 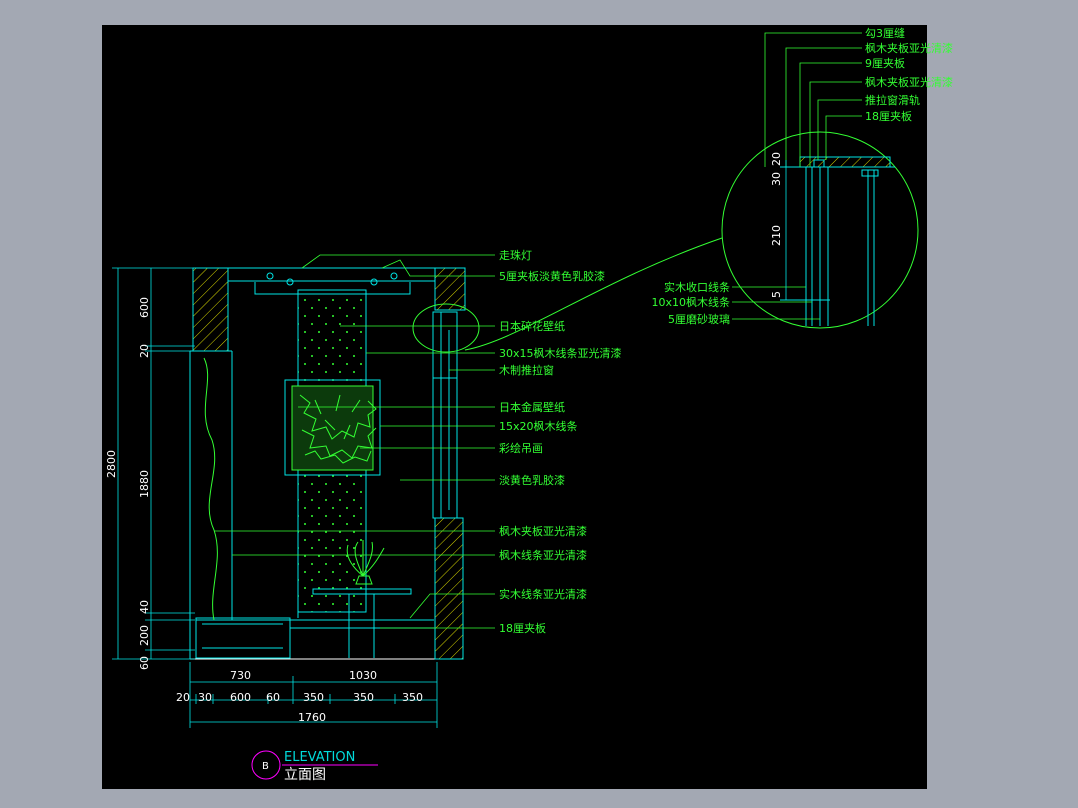 What do you see at coordinates (363, 675) in the screenshot?
I see `dim-1030: 1030` at bounding box center [363, 675].